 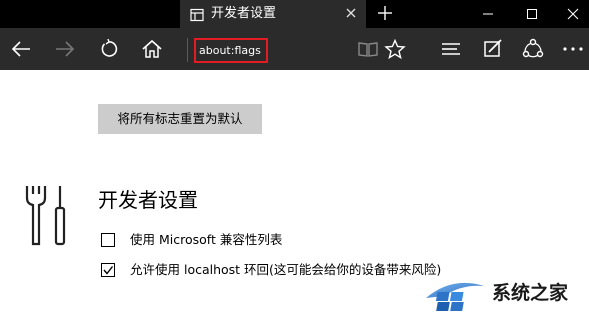 I want to click on reading-view-icon, so click(x=368, y=49).